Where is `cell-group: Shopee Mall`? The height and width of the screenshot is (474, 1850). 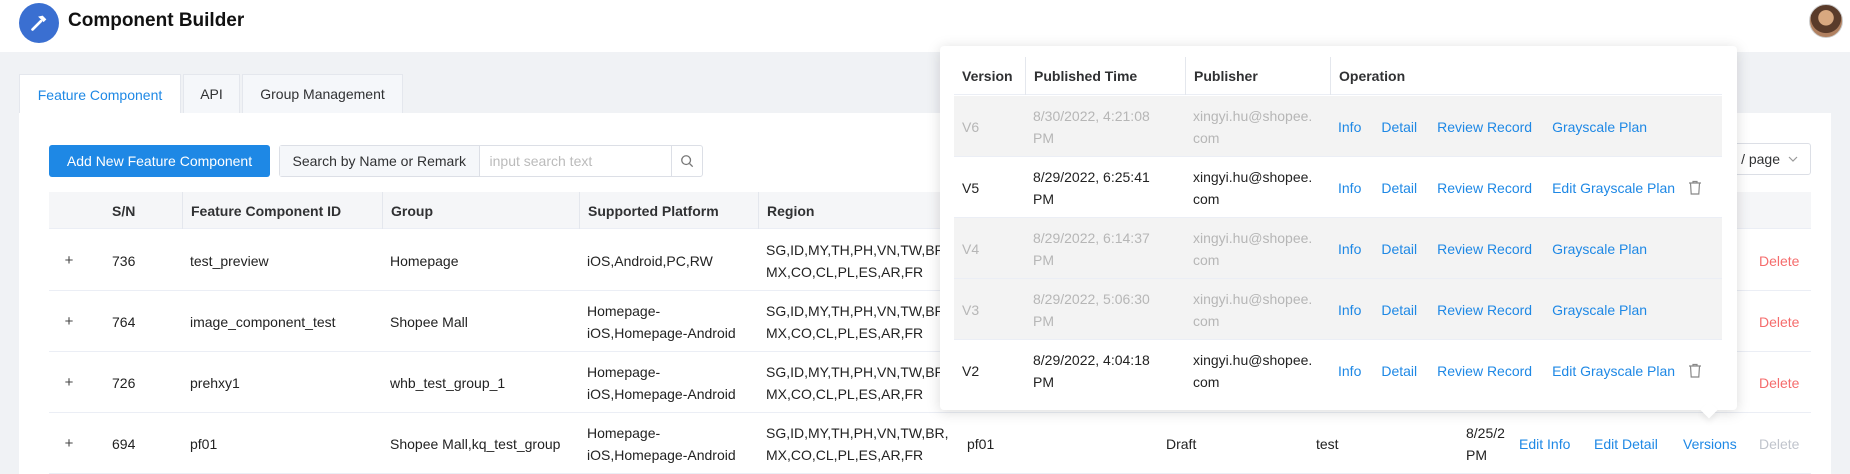
cell-group: Shopee Mall is located at coordinates (429, 321).